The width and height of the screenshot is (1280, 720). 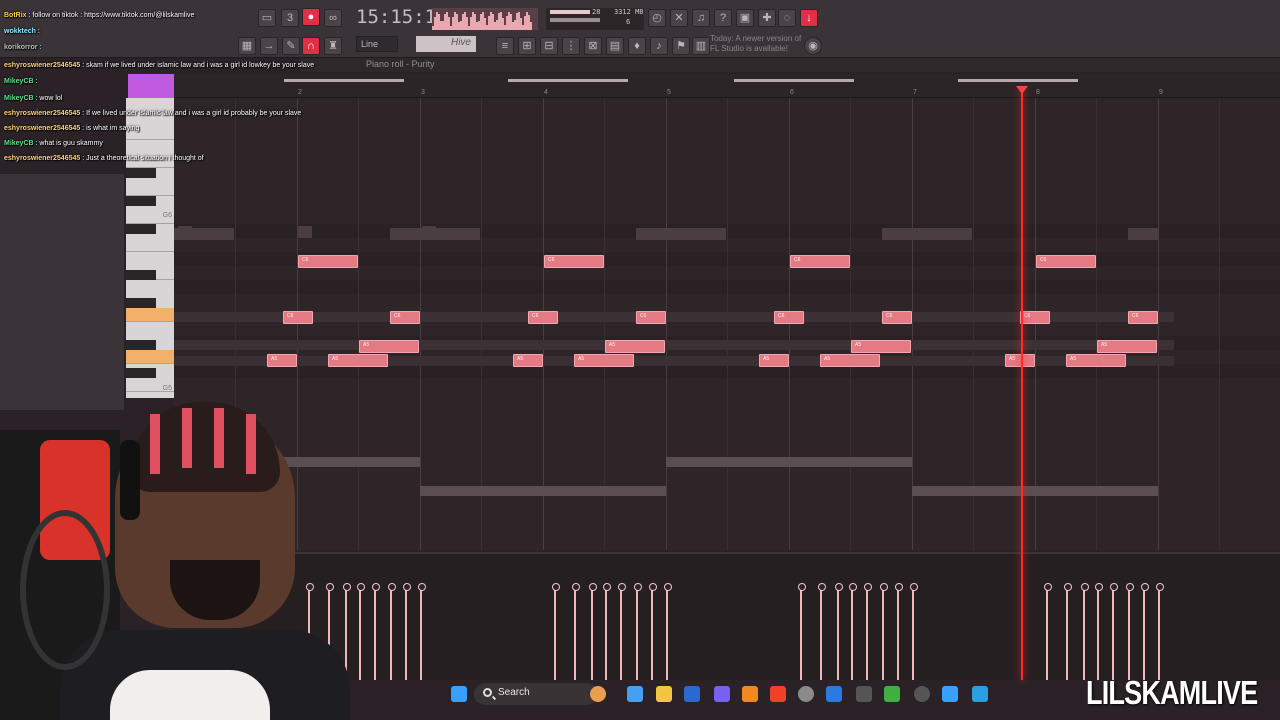 What do you see at coordinates (615, 46) in the screenshot?
I see `browser-icon: ▤` at bounding box center [615, 46].